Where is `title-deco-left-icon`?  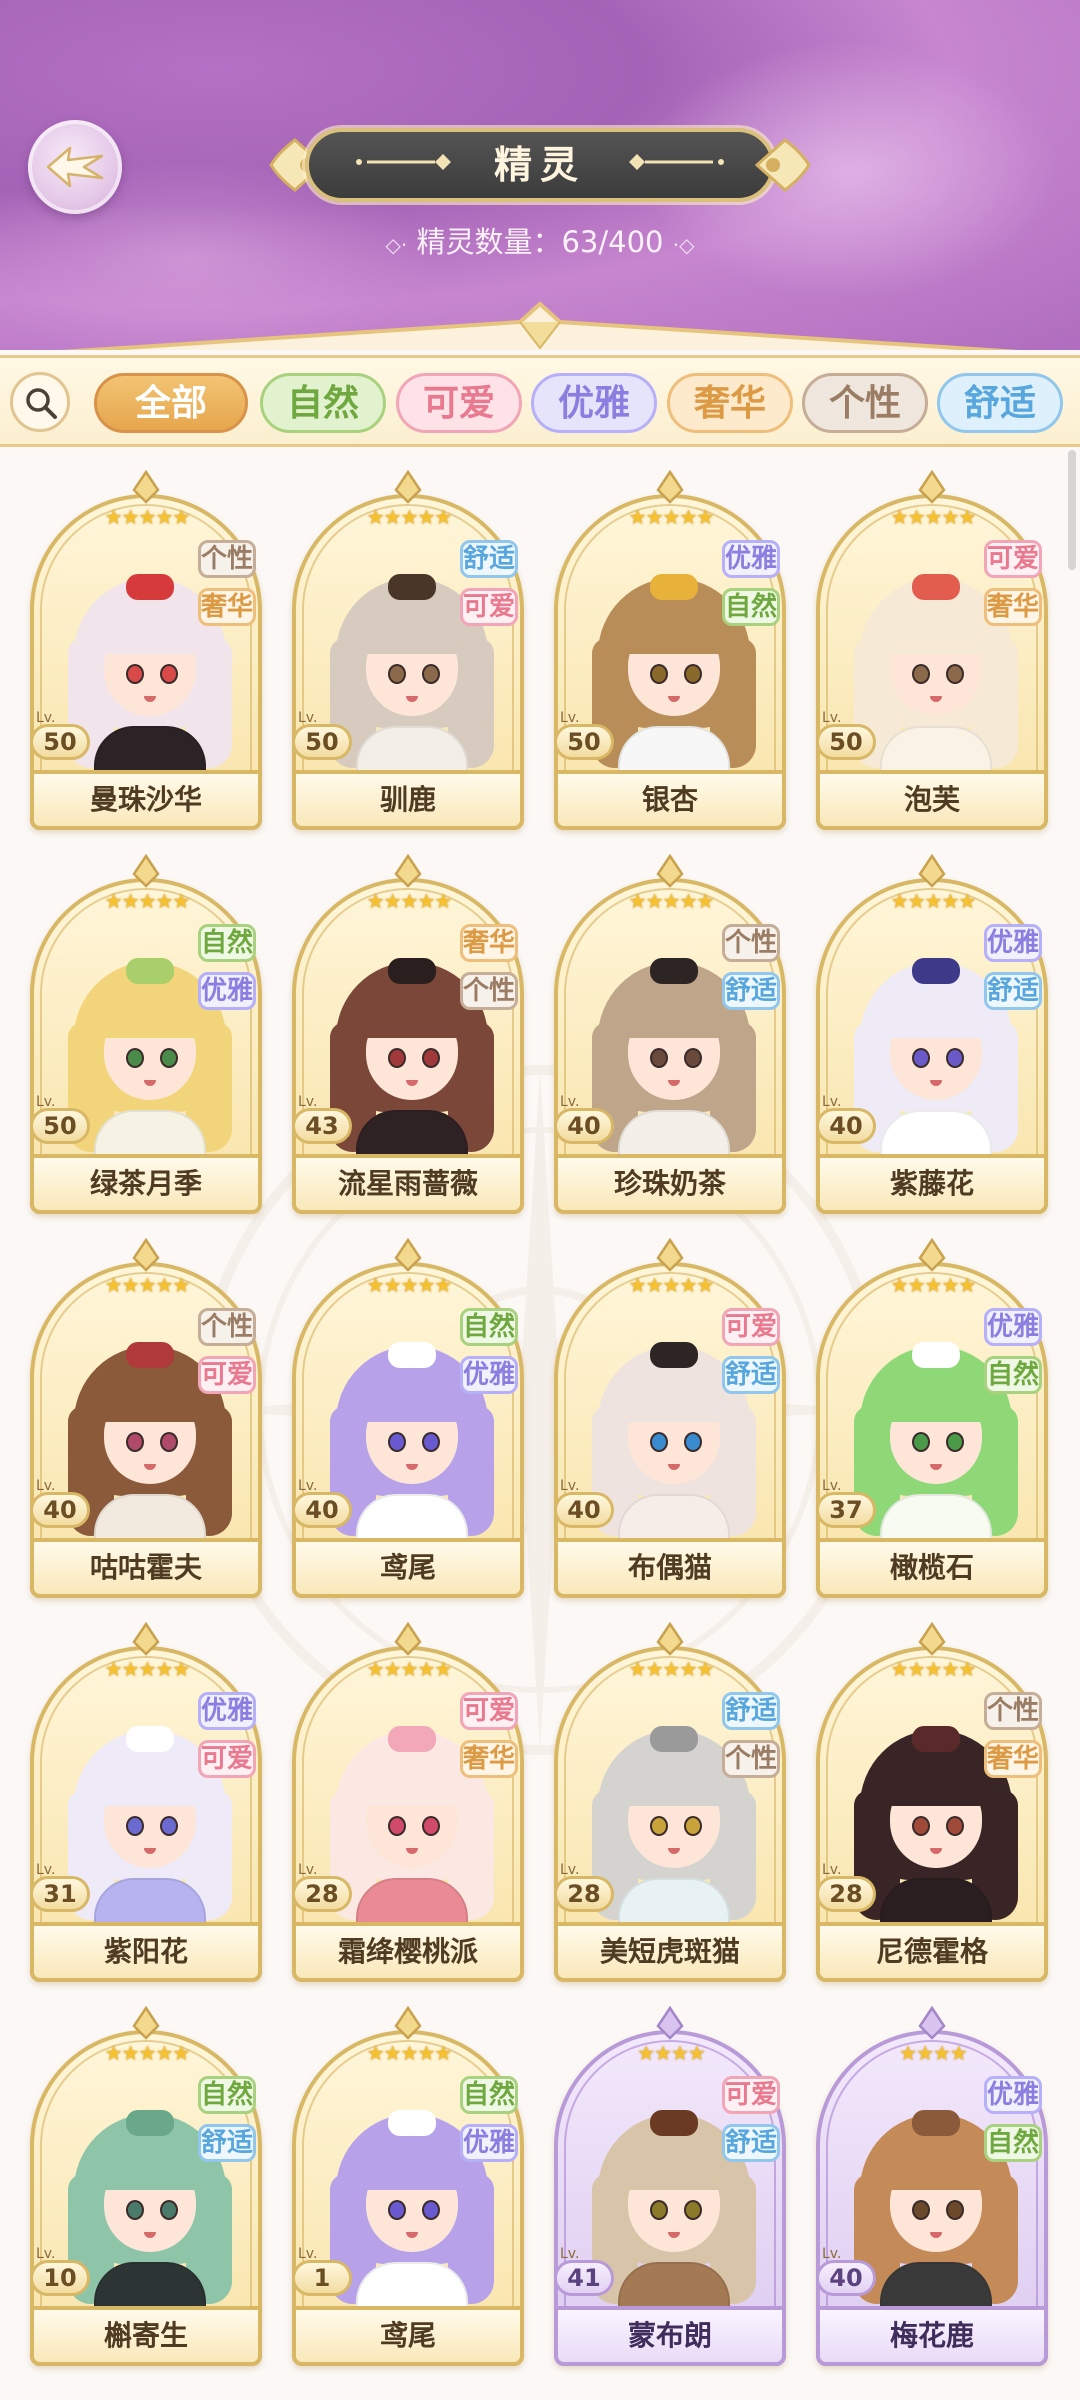
title-deco-left-icon is located at coordinates (403, 162).